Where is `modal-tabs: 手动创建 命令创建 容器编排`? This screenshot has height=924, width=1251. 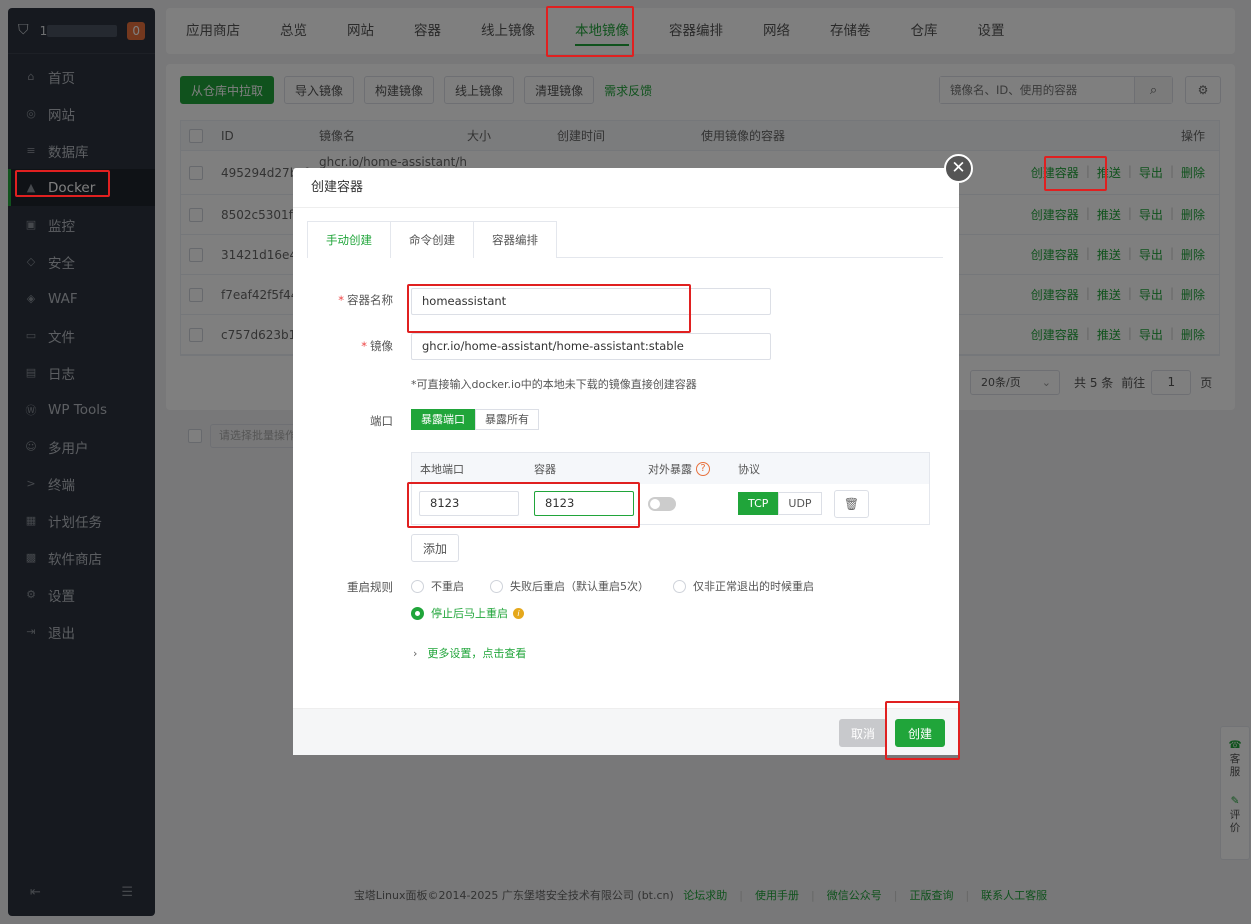
modal-tabs: 手动创建 命令创建 容器编排 is located at coordinates (625, 239).